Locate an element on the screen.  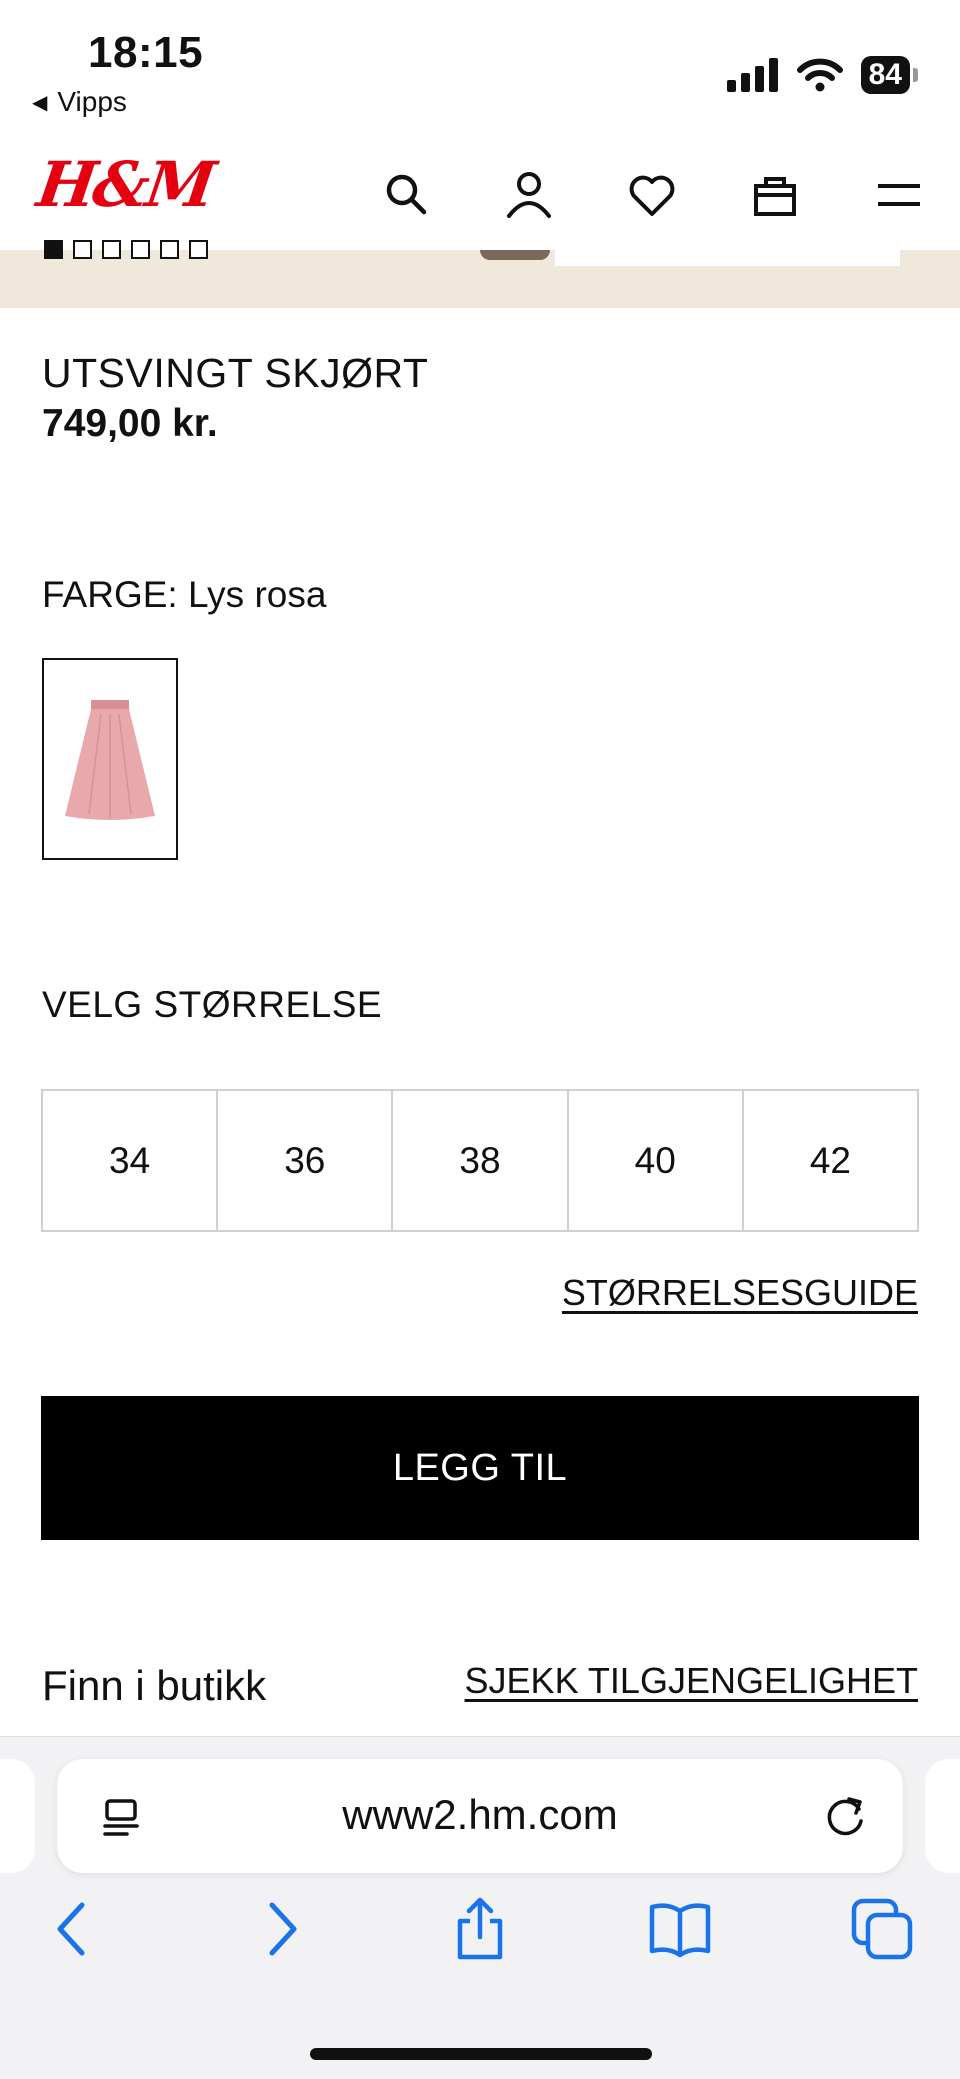
tabs-icon is located at coordinates (882, 1929).